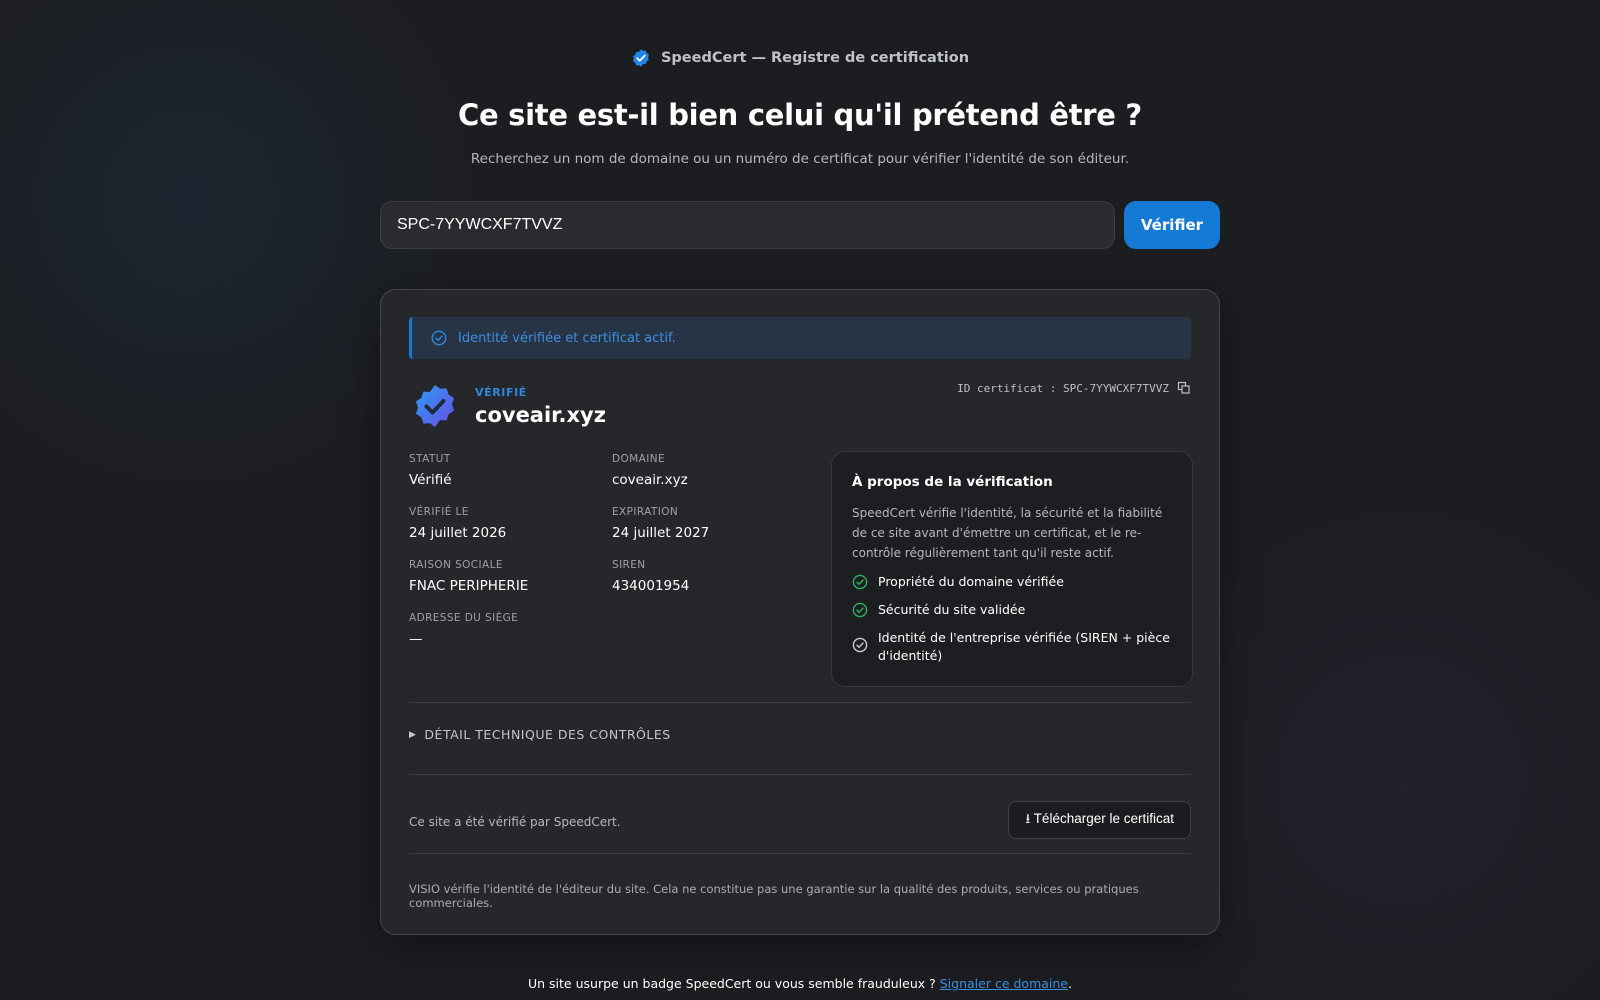 The height and width of the screenshot is (1000, 1600). I want to click on download-certificate-button: ⭳ Télécharger le certificat, so click(1099, 820).